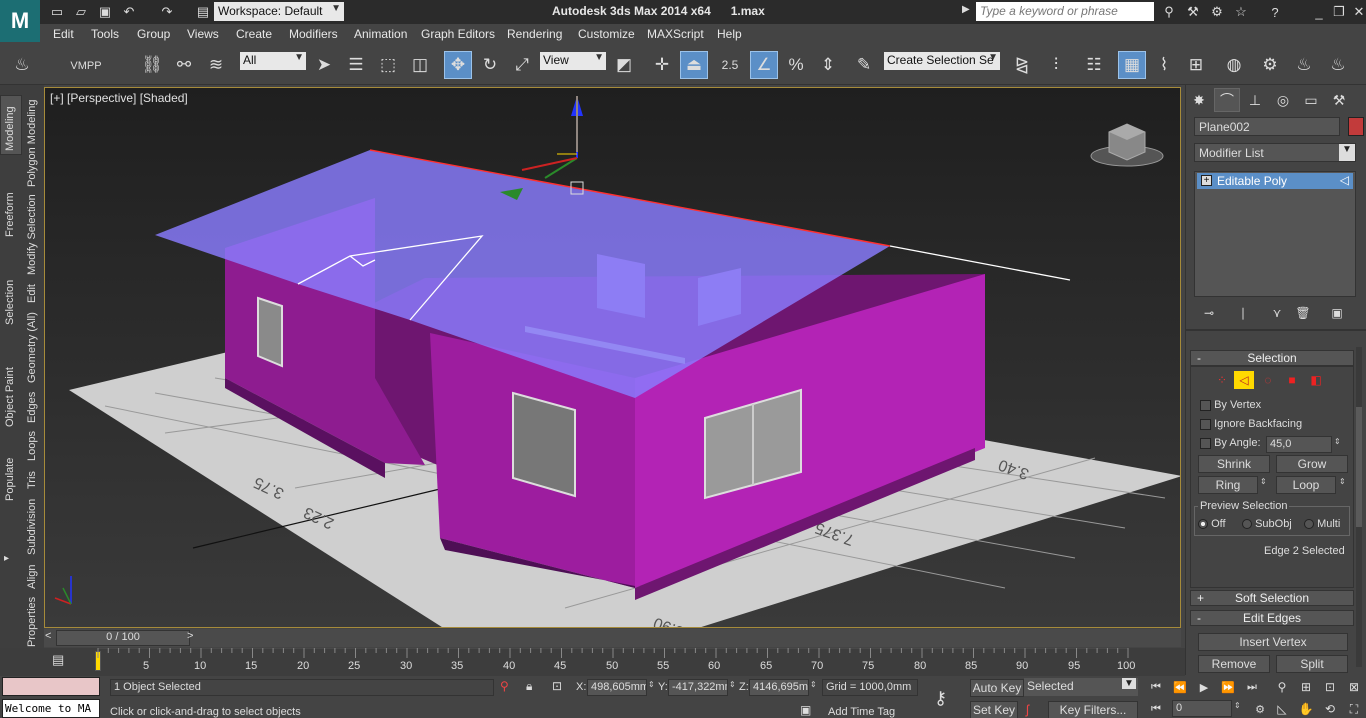 The height and width of the screenshot is (718, 1366). I want to click on edge-mode-icon: ◁, so click(1244, 380).